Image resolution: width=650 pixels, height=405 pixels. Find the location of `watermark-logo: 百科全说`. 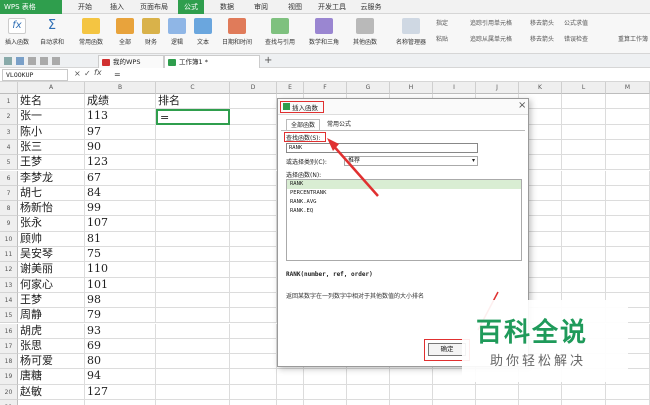

watermark-logo: 百科全说 is located at coordinates (532, 333).